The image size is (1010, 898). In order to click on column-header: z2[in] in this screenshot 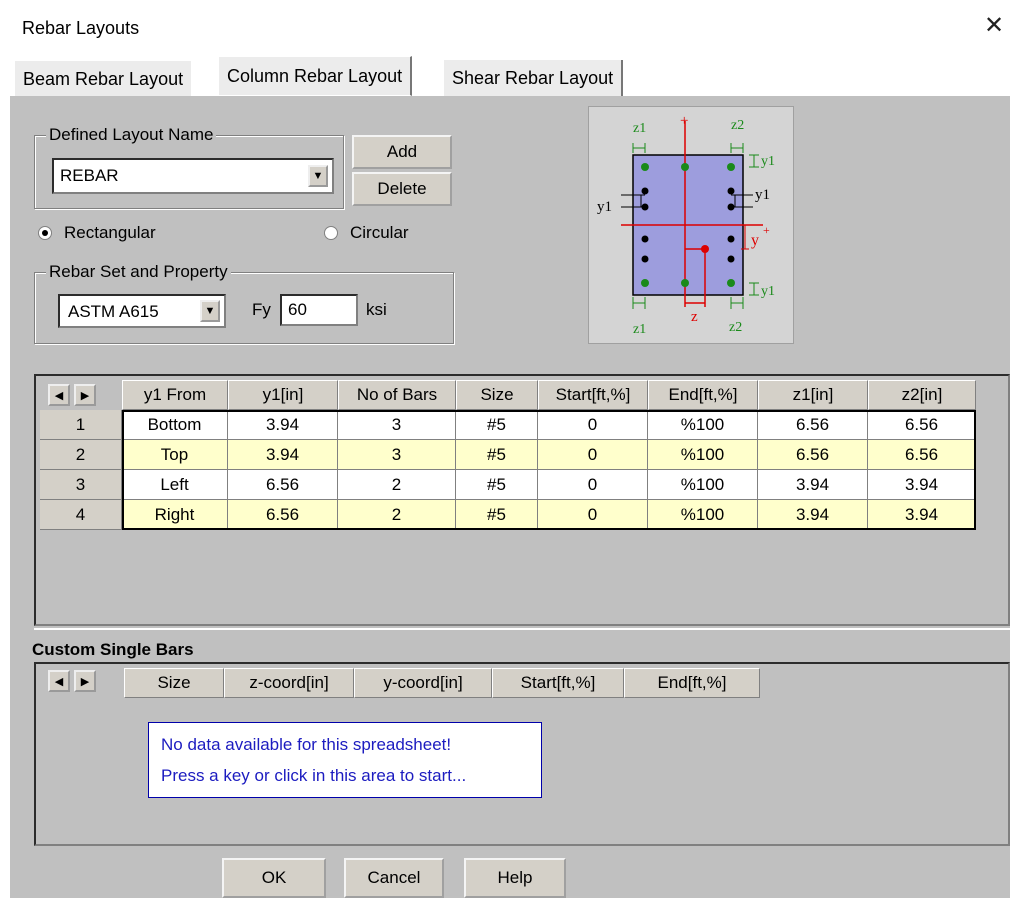, I will do `click(922, 395)`.